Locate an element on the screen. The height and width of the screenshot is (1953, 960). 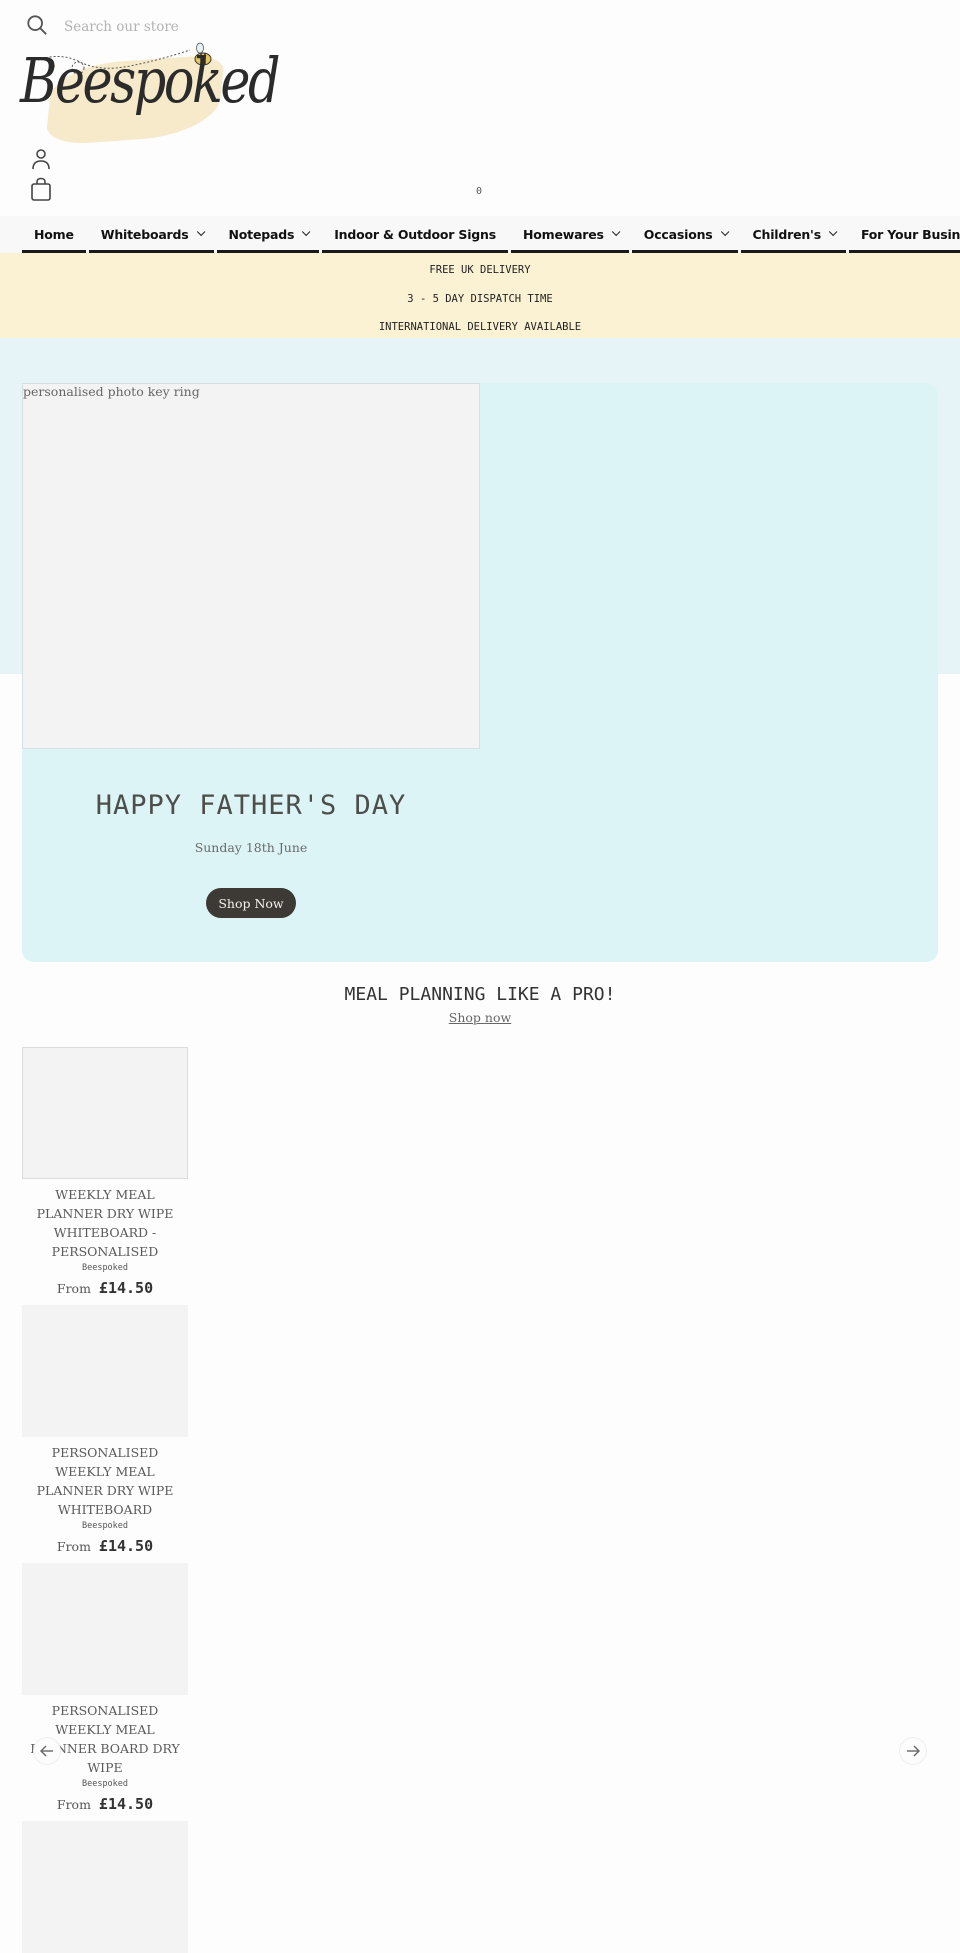
nav-item-notepads: Notepads is located at coordinates (268, 234).